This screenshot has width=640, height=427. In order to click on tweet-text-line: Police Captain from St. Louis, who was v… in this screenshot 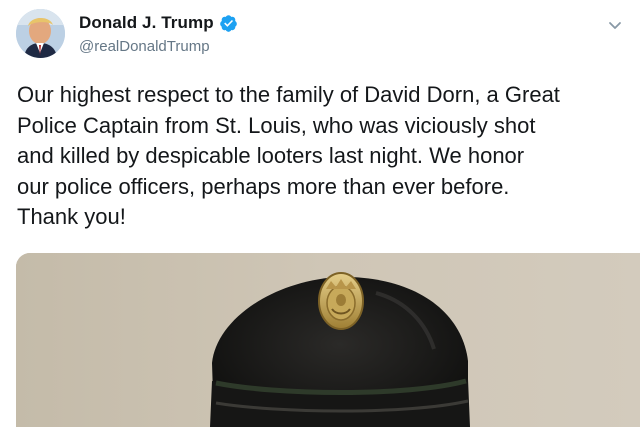, I will do `click(276, 125)`.